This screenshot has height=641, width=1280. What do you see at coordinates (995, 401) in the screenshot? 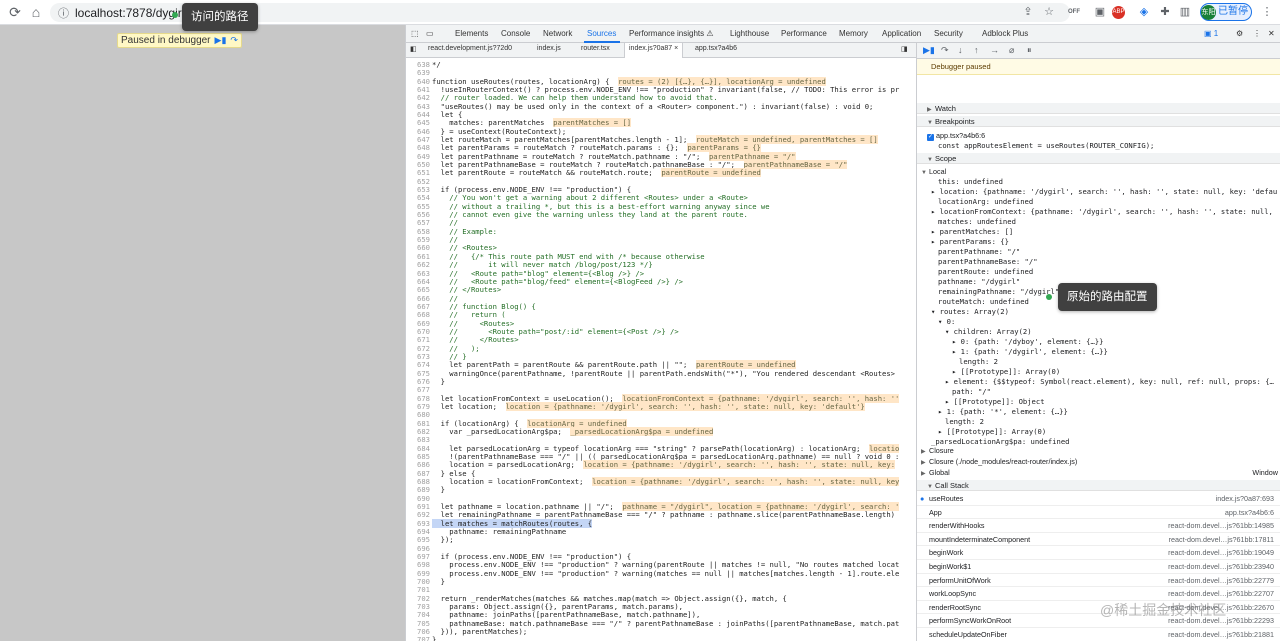
I see `scope-variable: ▸ [[Prototype]]: Object` at bounding box center [995, 401].